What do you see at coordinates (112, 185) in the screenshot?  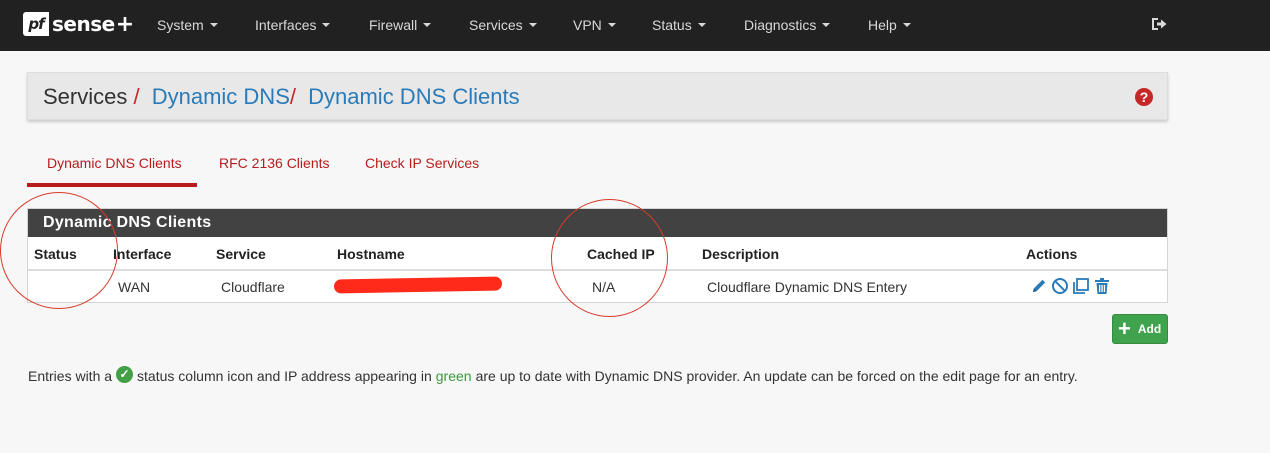 I see `active-tab-indicator` at bounding box center [112, 185].